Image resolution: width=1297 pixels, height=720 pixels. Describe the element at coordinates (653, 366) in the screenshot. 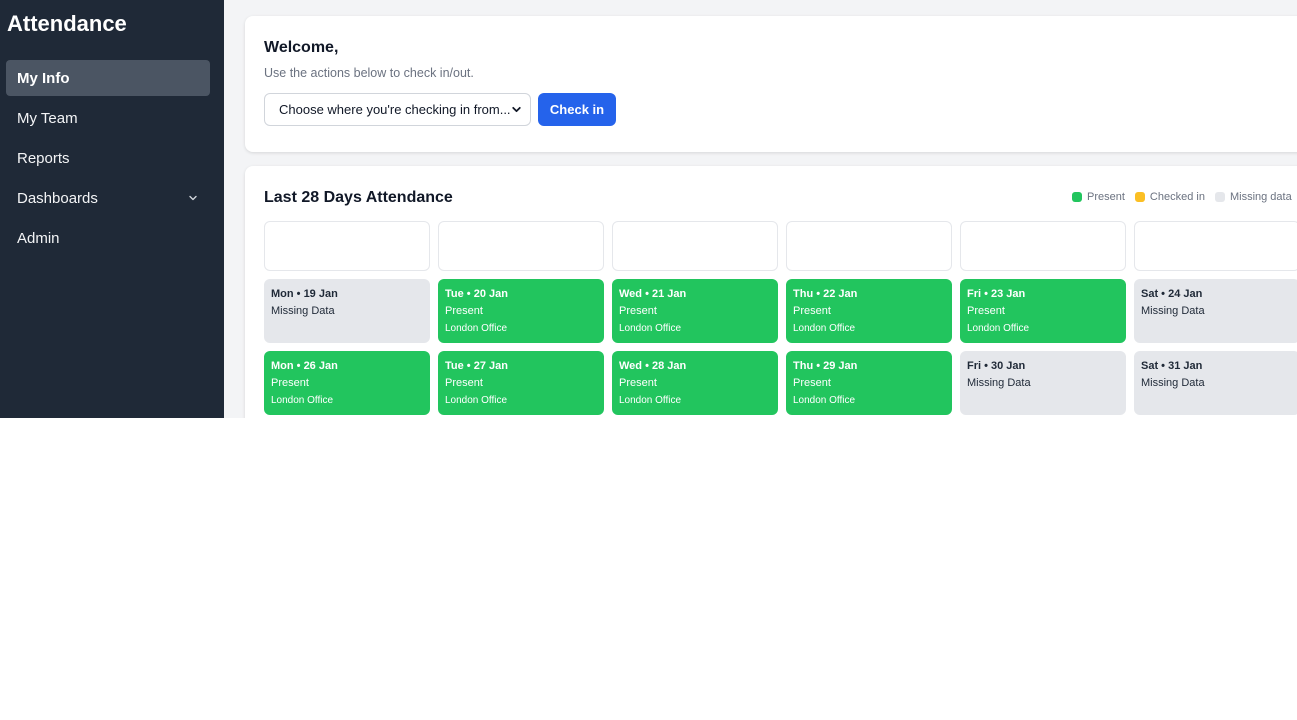

I see `day-date: Wed • 28 Jan` at that location.